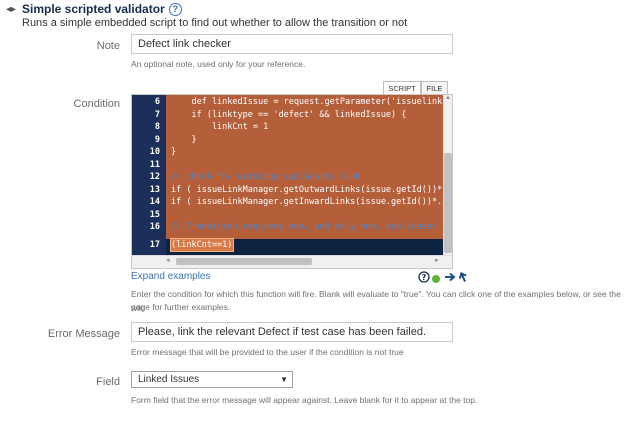 This screenshot has height=445, width=624. Describe the element at coordinates (212, 379) in the screenshot. I see `field-select: Linked Issues ▼` at that location.